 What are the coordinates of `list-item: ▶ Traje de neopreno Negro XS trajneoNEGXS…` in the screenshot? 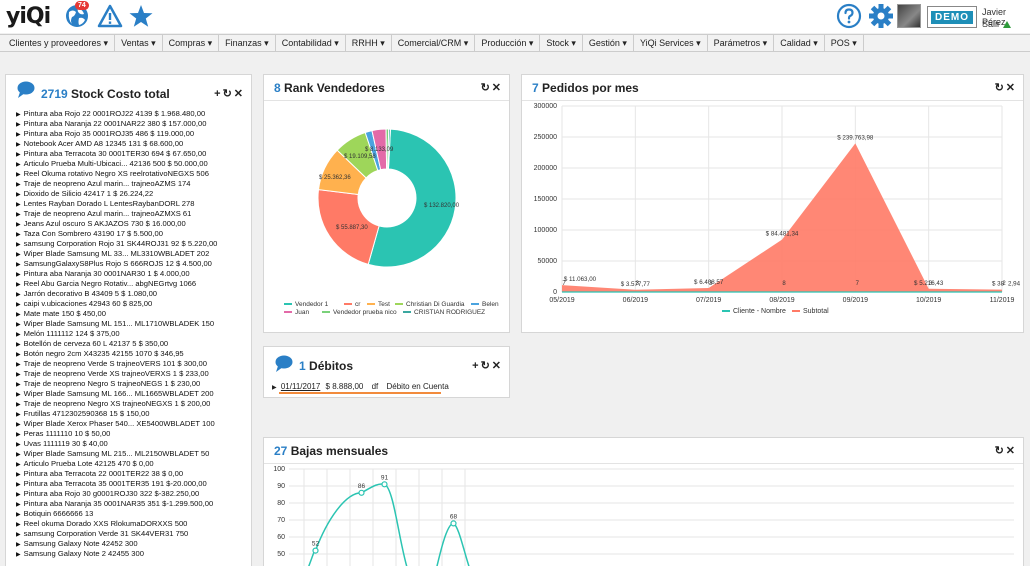 It's located at (131, 404).